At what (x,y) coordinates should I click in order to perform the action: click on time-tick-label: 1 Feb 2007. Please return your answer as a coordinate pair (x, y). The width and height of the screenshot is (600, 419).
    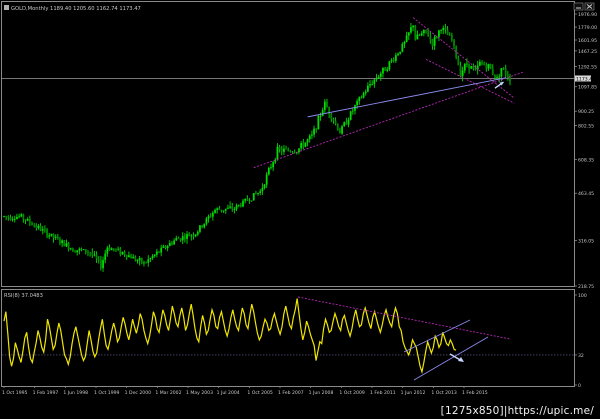
    Looking at the image, I should click on (291, 393).